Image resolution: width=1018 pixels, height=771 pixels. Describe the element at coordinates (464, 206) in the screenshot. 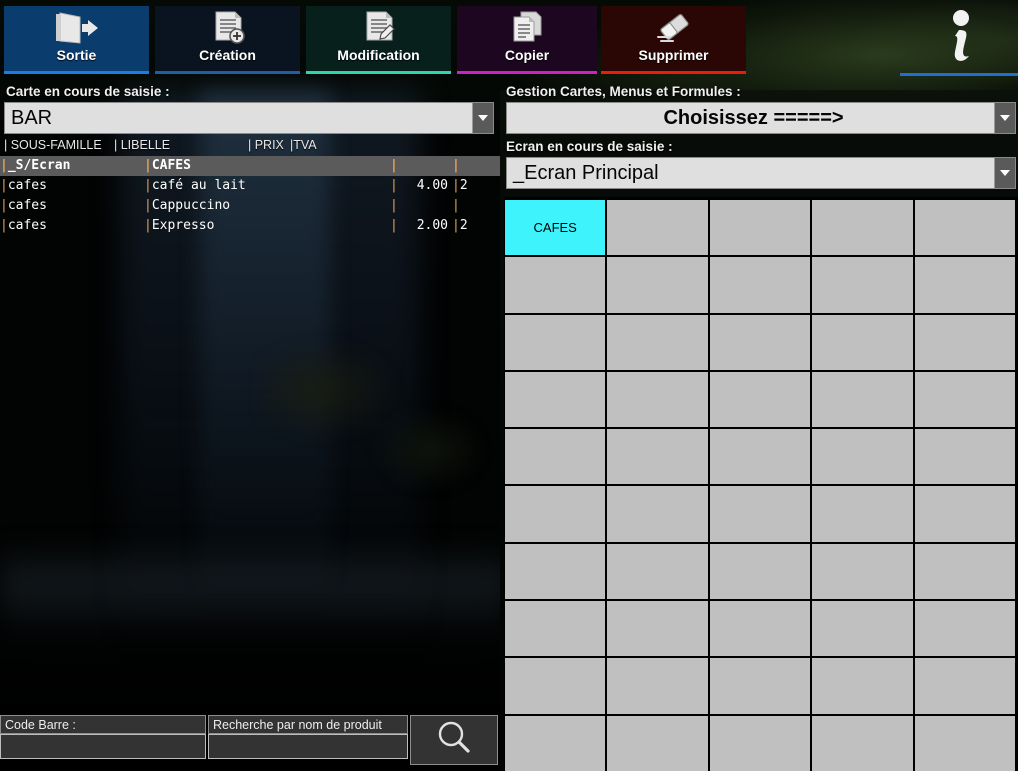

I see `cell-tva: |` at that location.